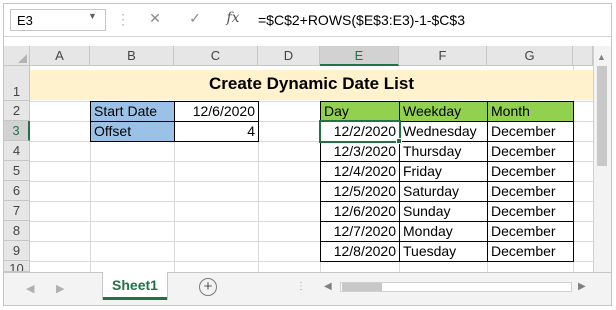 The height and width of the screenshot is (310, 616). I want to click on column-header-partial, so click(583, 56).